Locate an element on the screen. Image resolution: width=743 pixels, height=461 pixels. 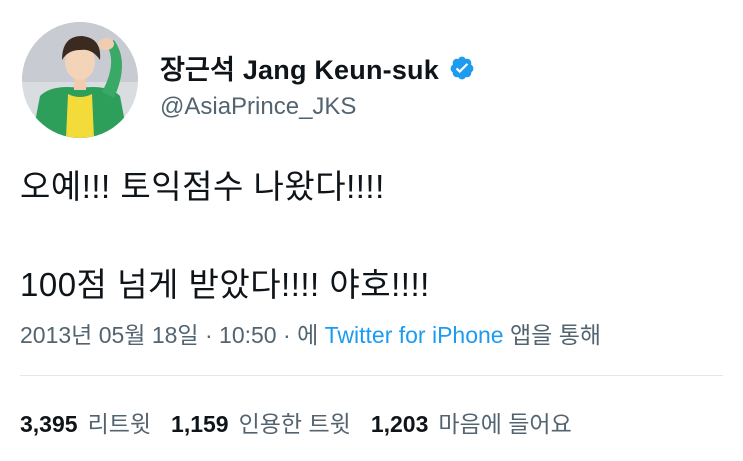
author-name-row: 장근석 Jang Keun-suk is located at coordinates (317, 67).